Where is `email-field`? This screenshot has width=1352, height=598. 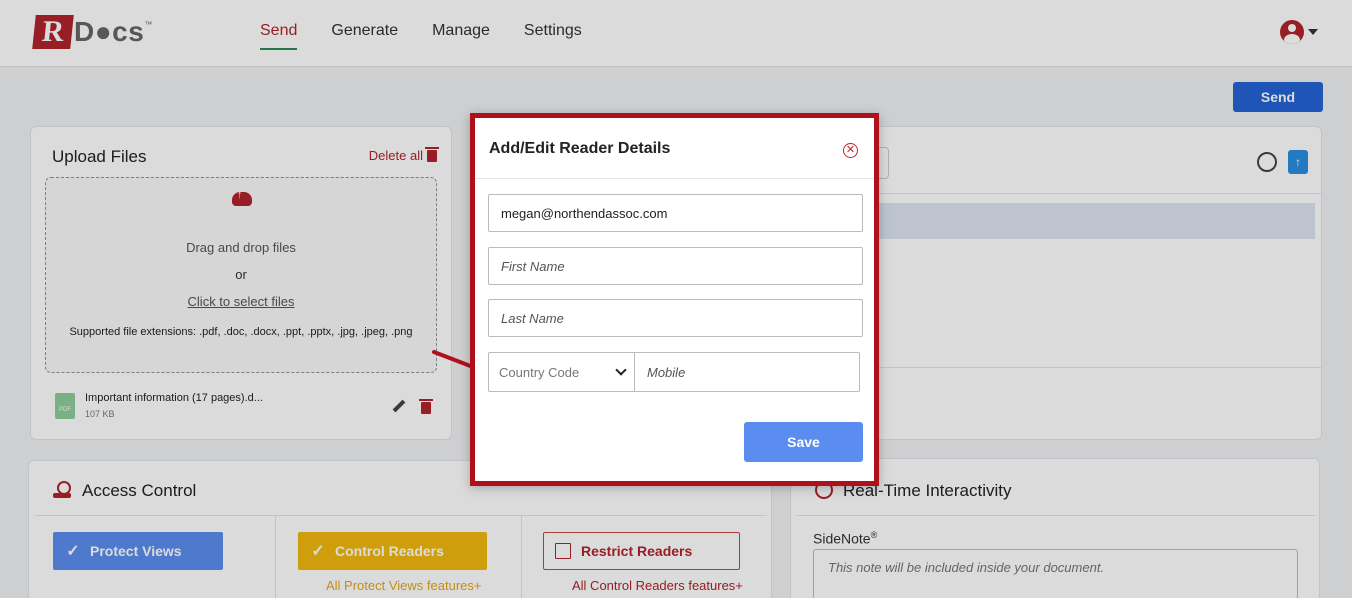 email-field is located at coordinates (675, 213).